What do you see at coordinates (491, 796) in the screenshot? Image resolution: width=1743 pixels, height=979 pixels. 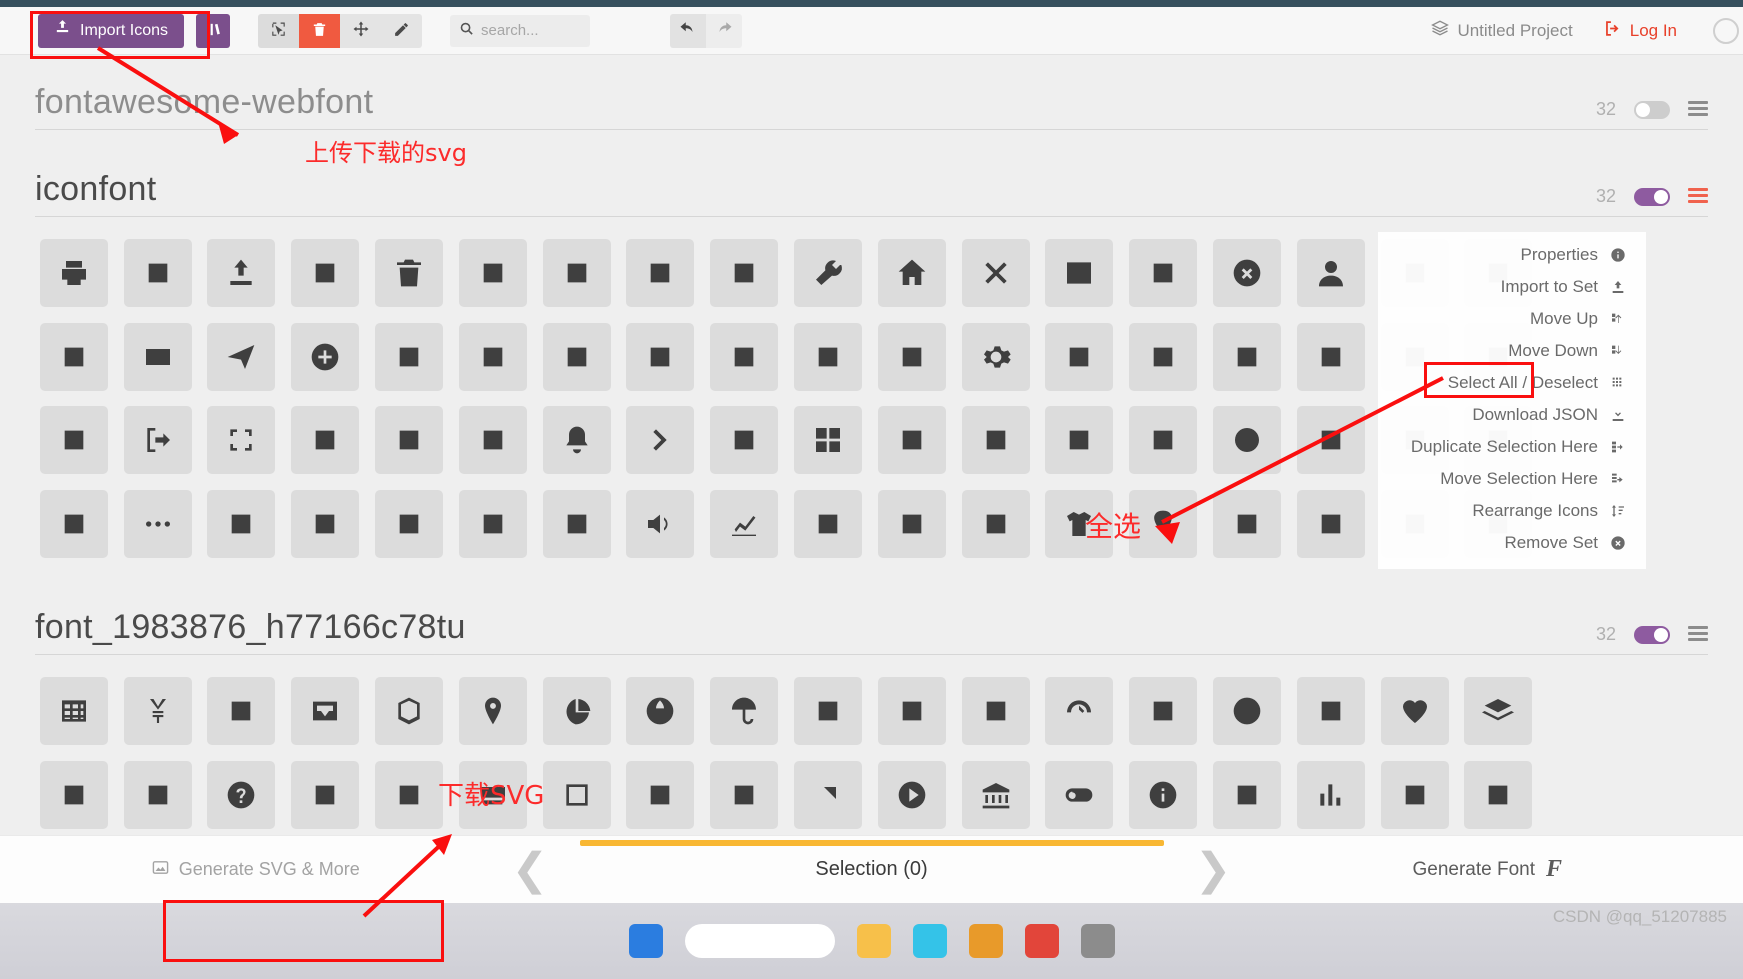 I see `annotation-download-svg: 下载SVG` at bounding box center [491, 796].